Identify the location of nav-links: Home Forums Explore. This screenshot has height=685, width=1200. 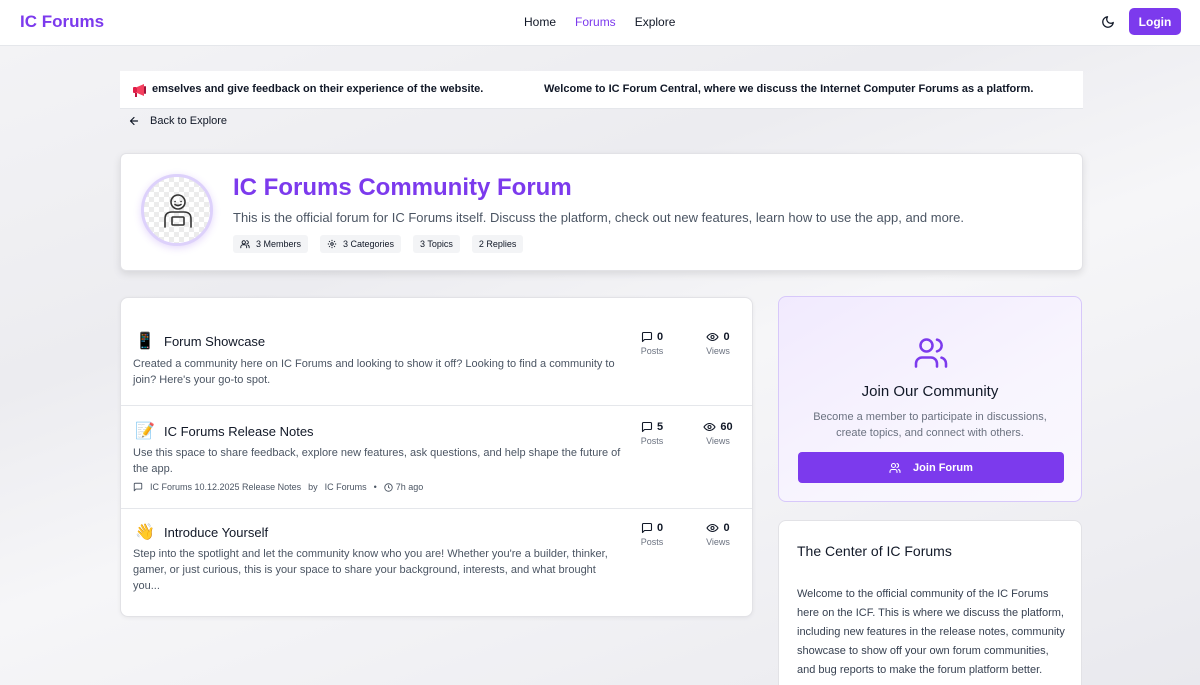
(599, 22).